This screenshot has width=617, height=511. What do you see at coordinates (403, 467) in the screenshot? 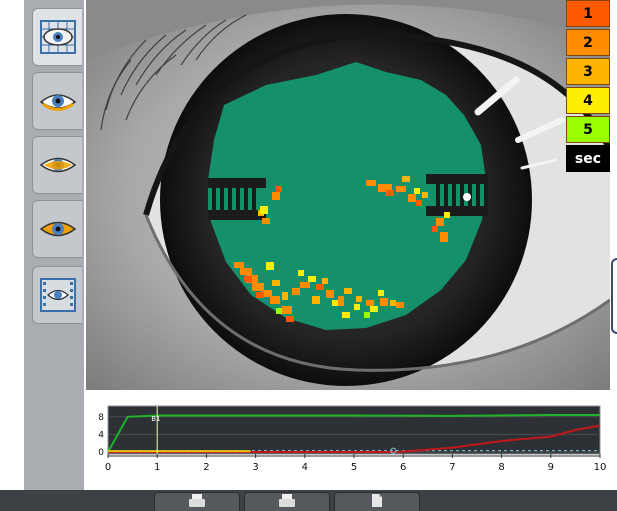
I see `chart-x-tick-label: 6` at bounding box center [403, 467].